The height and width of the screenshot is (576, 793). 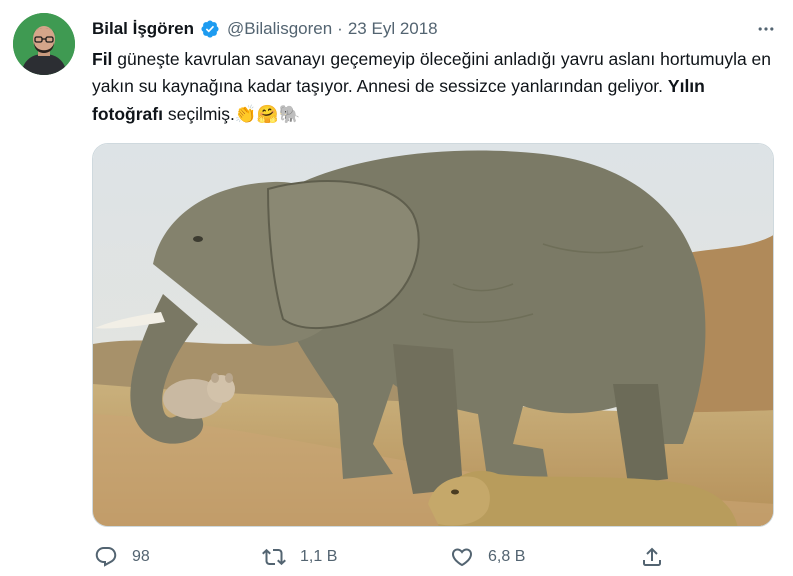 What do you see at coordinates (462, 557) in the screenshot?
I see `heart-icon` at bounding box center [462, 557].